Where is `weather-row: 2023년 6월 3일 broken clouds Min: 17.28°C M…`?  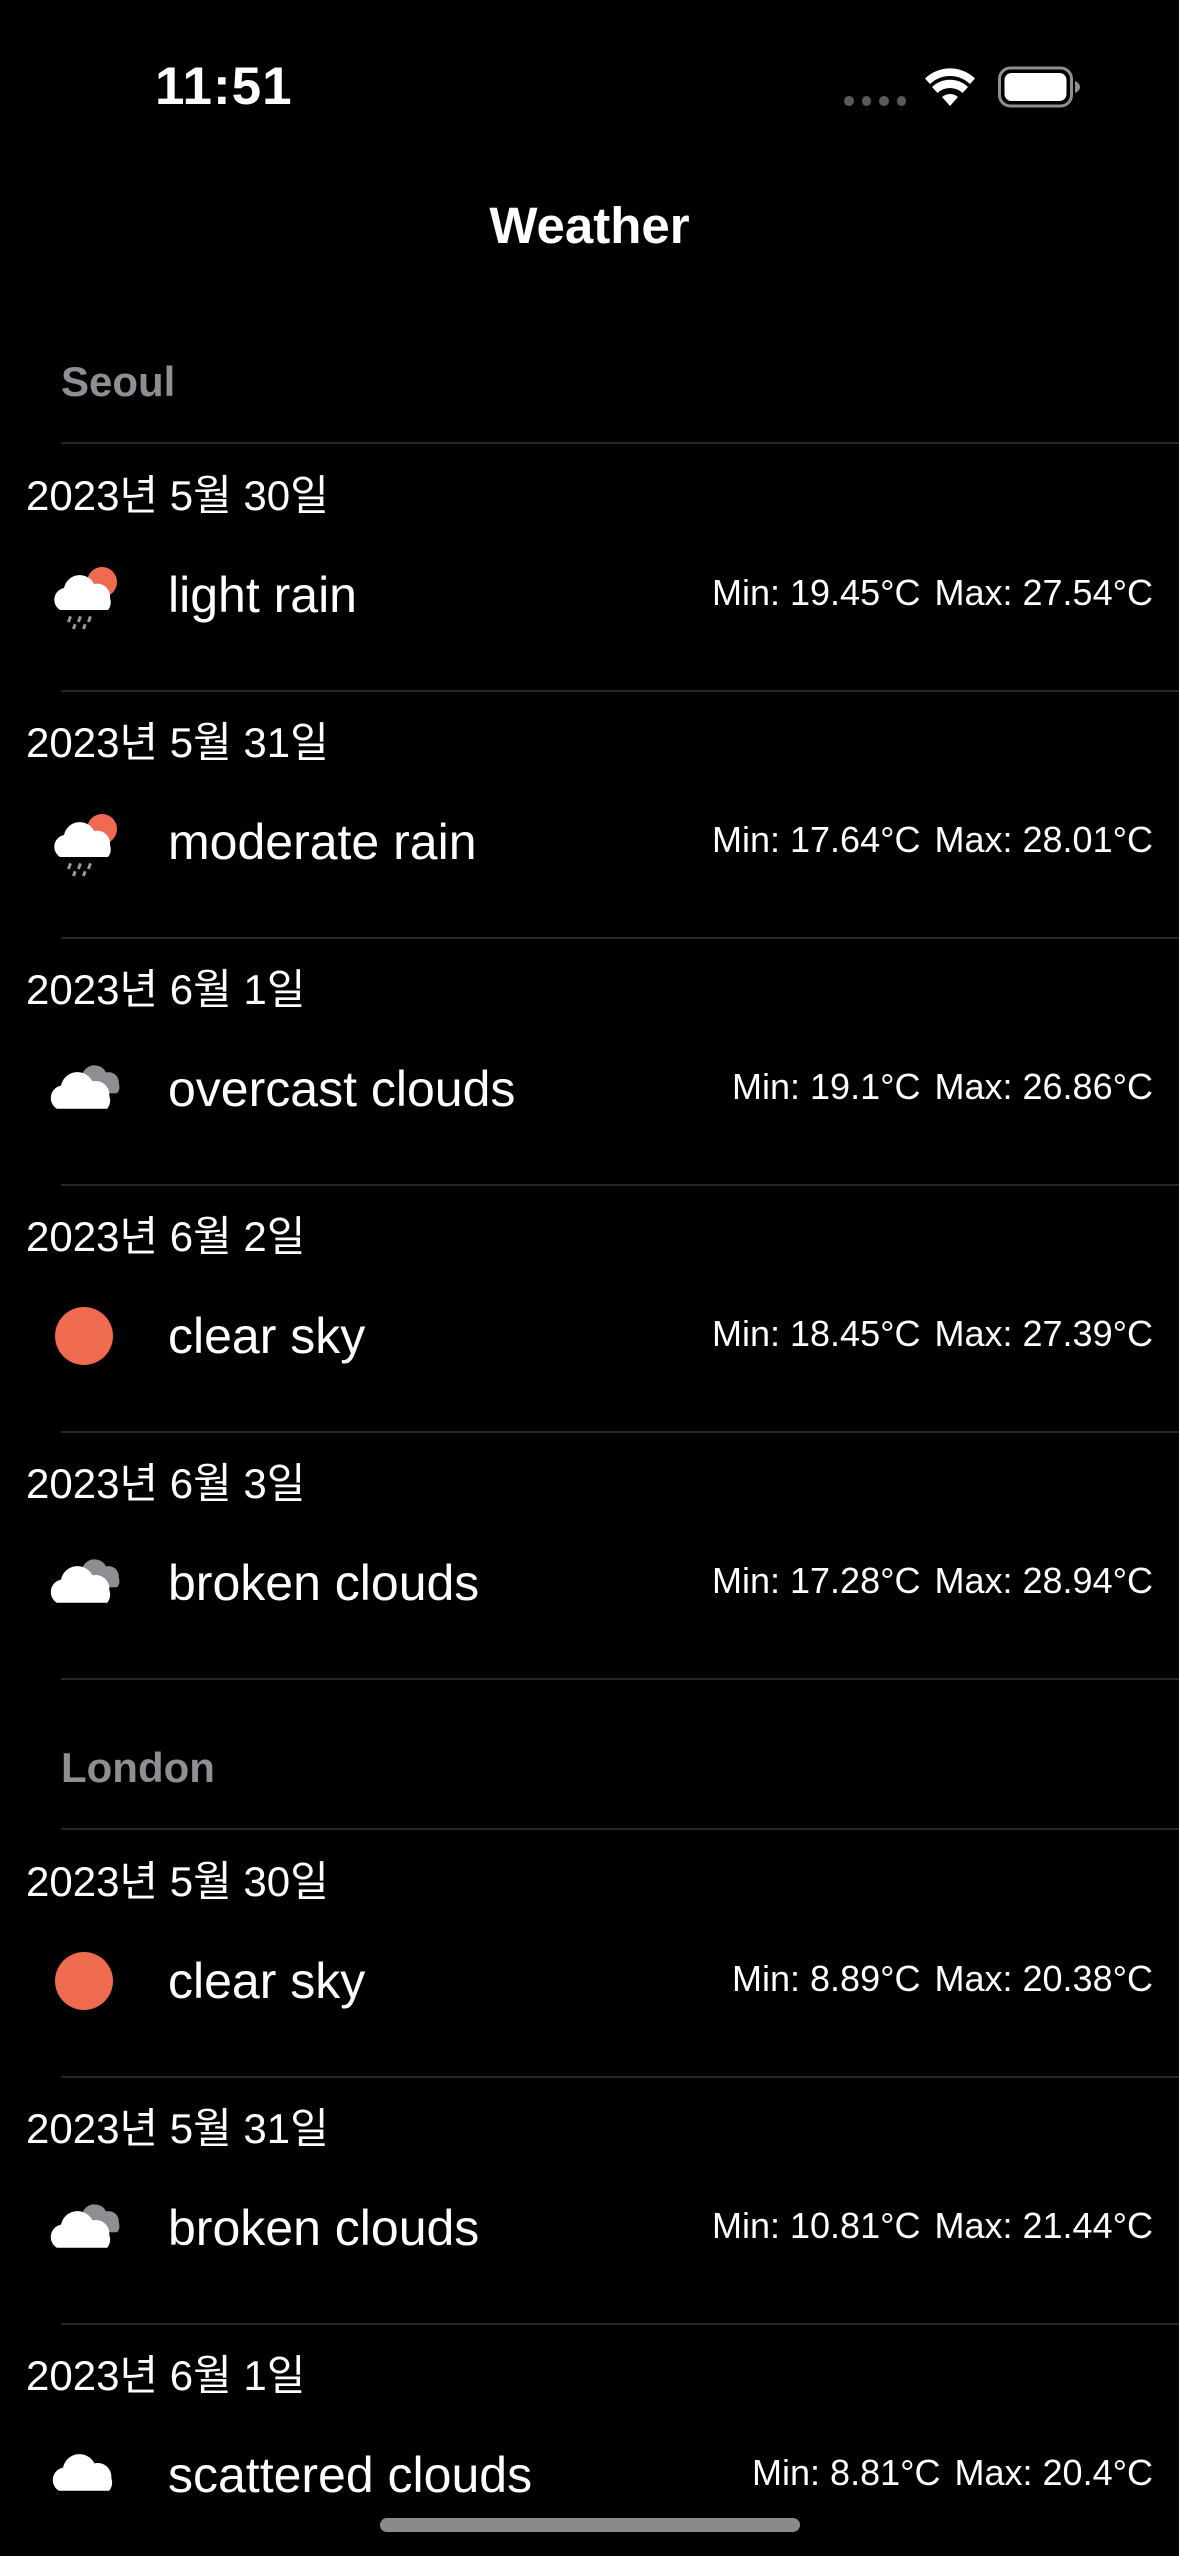 weather-row: 2023년 6월 3일 broken clouds Min: 17.28°C M… is located at coordinates (589, 1556).